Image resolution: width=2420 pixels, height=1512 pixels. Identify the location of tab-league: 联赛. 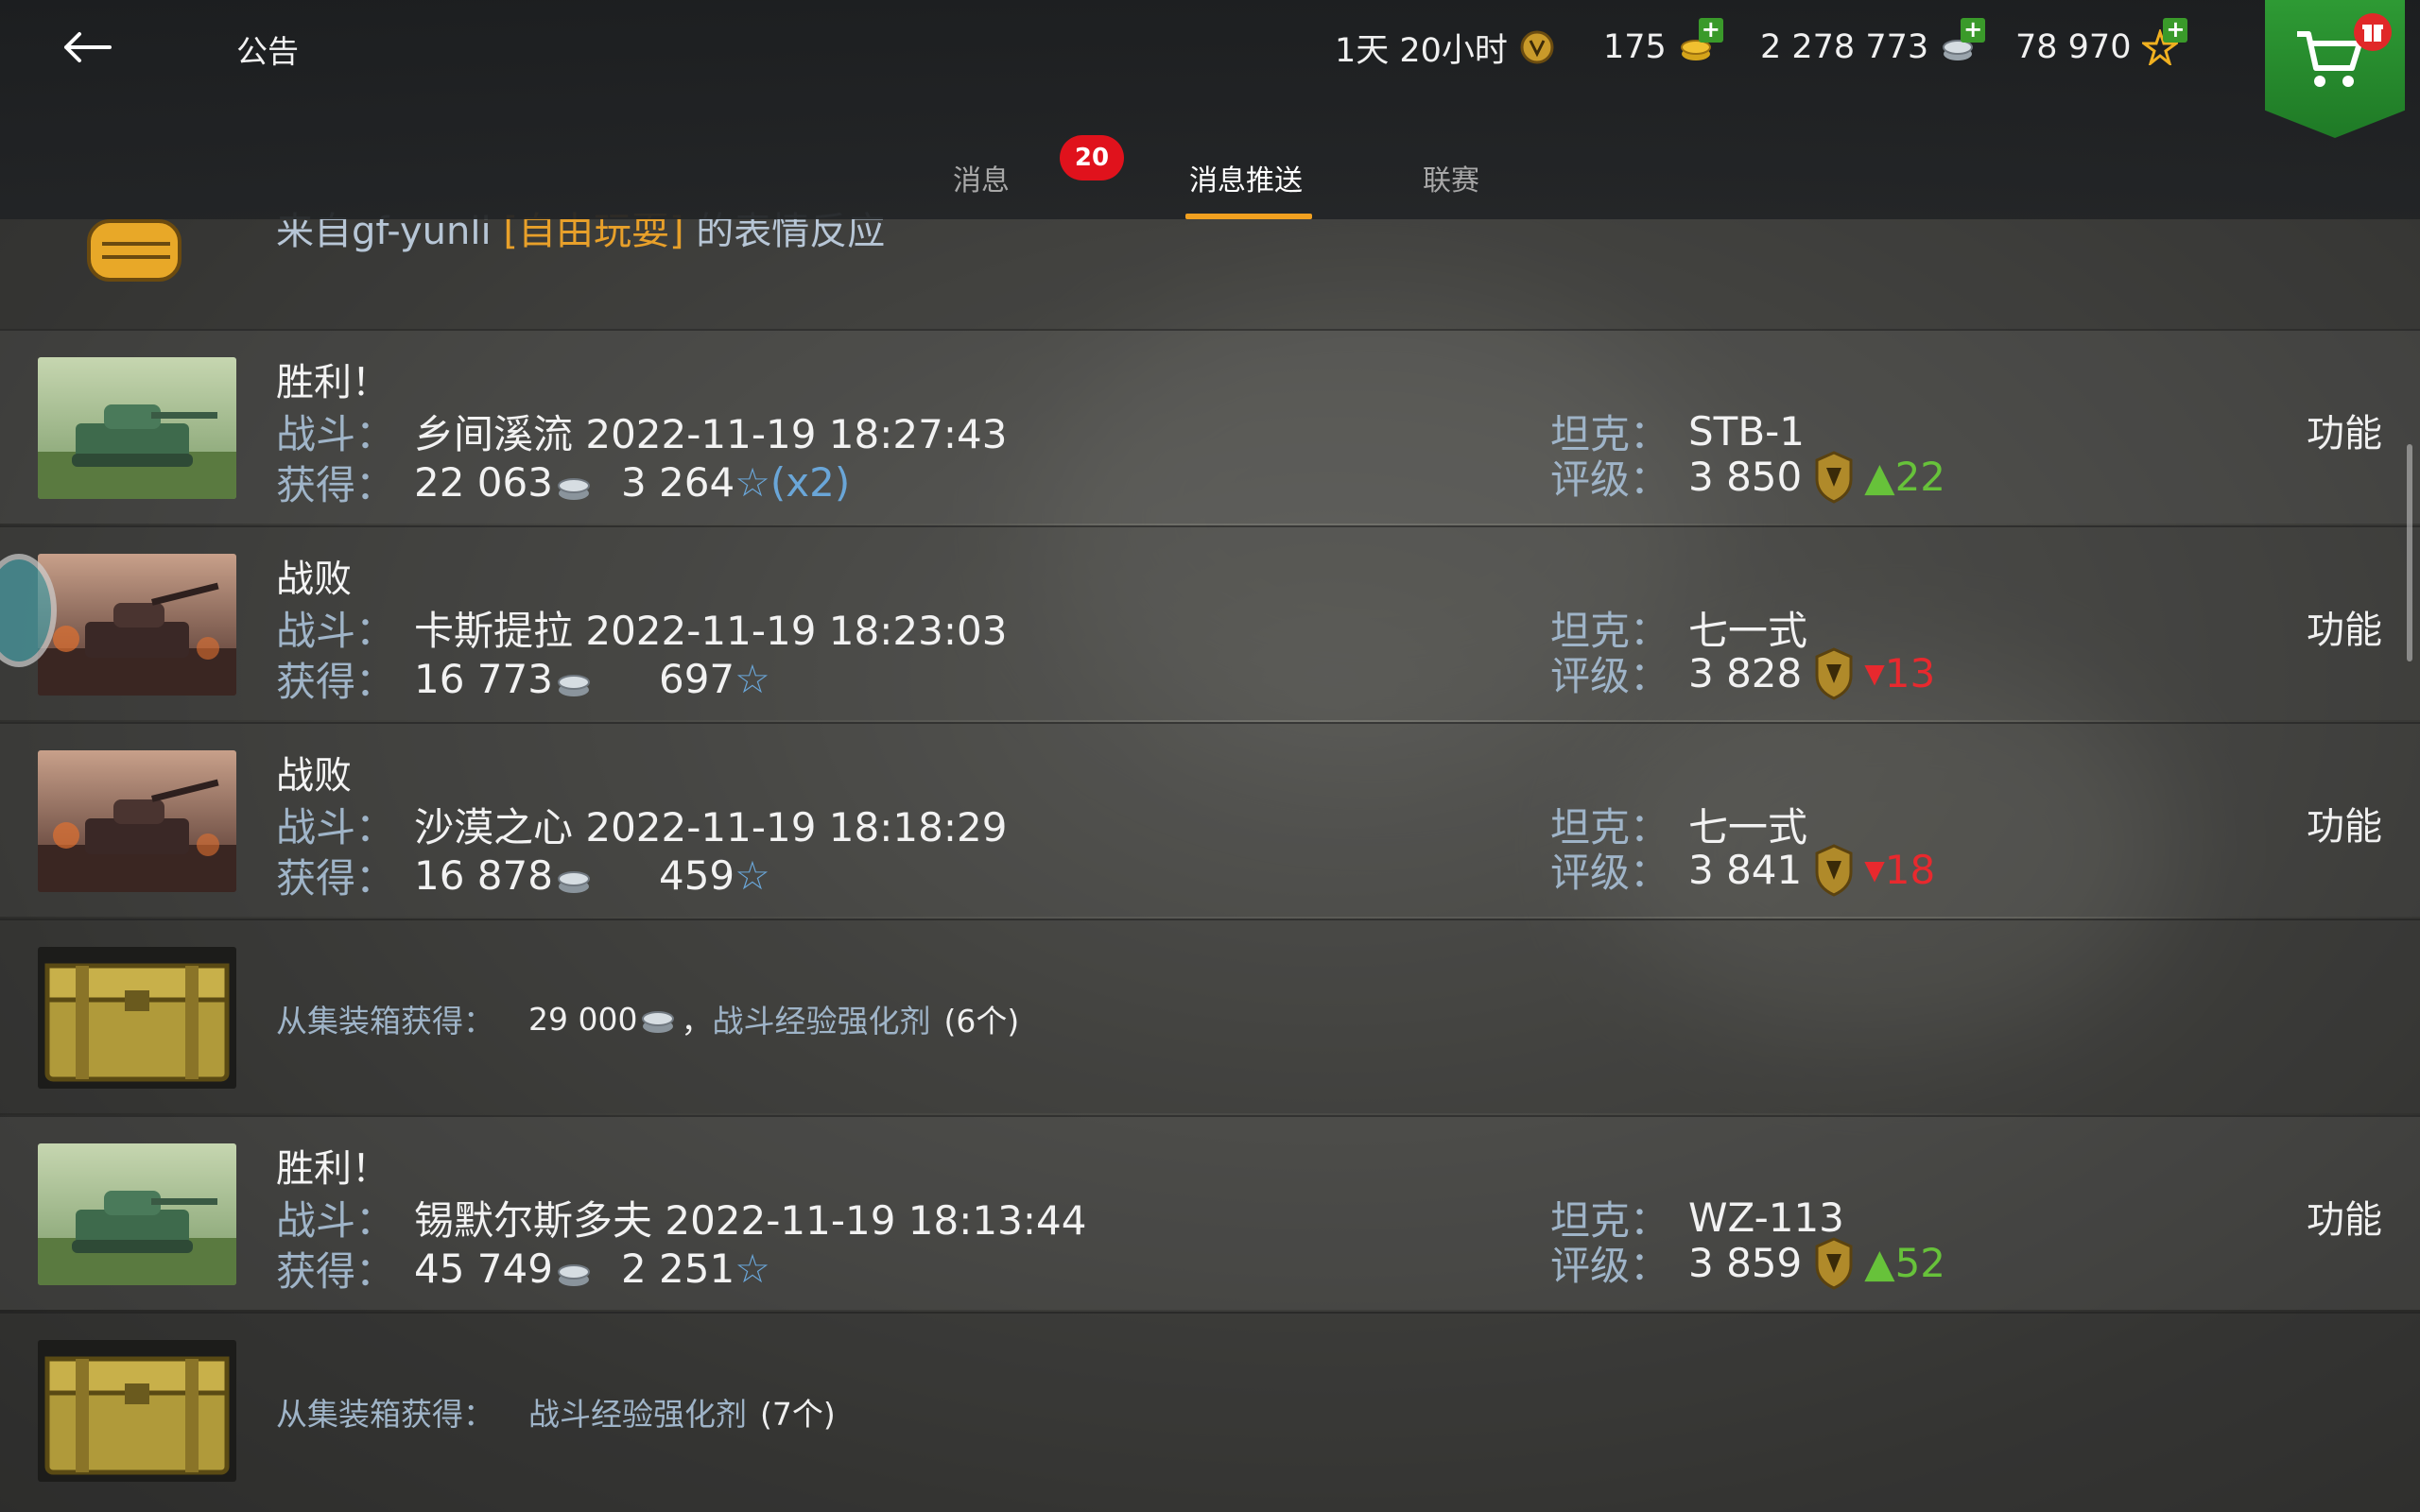
(1451, 177).